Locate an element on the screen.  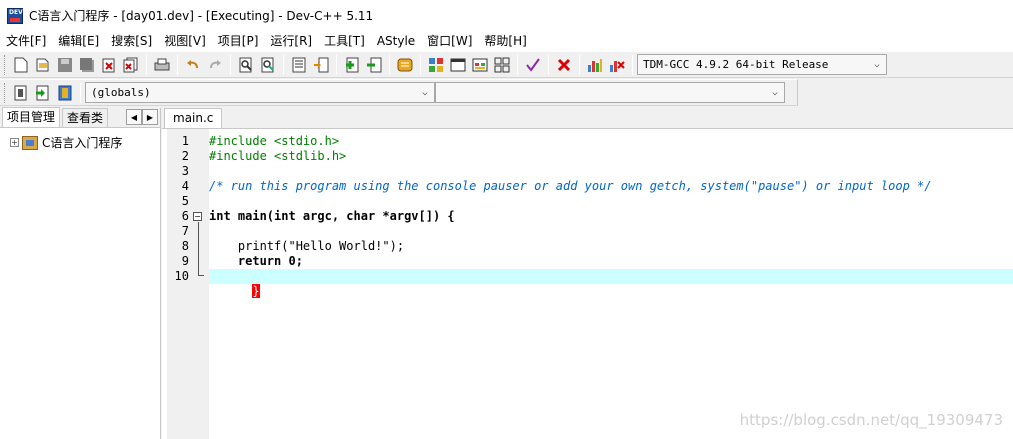
project-options-icon is located at coordinates (405, 64).